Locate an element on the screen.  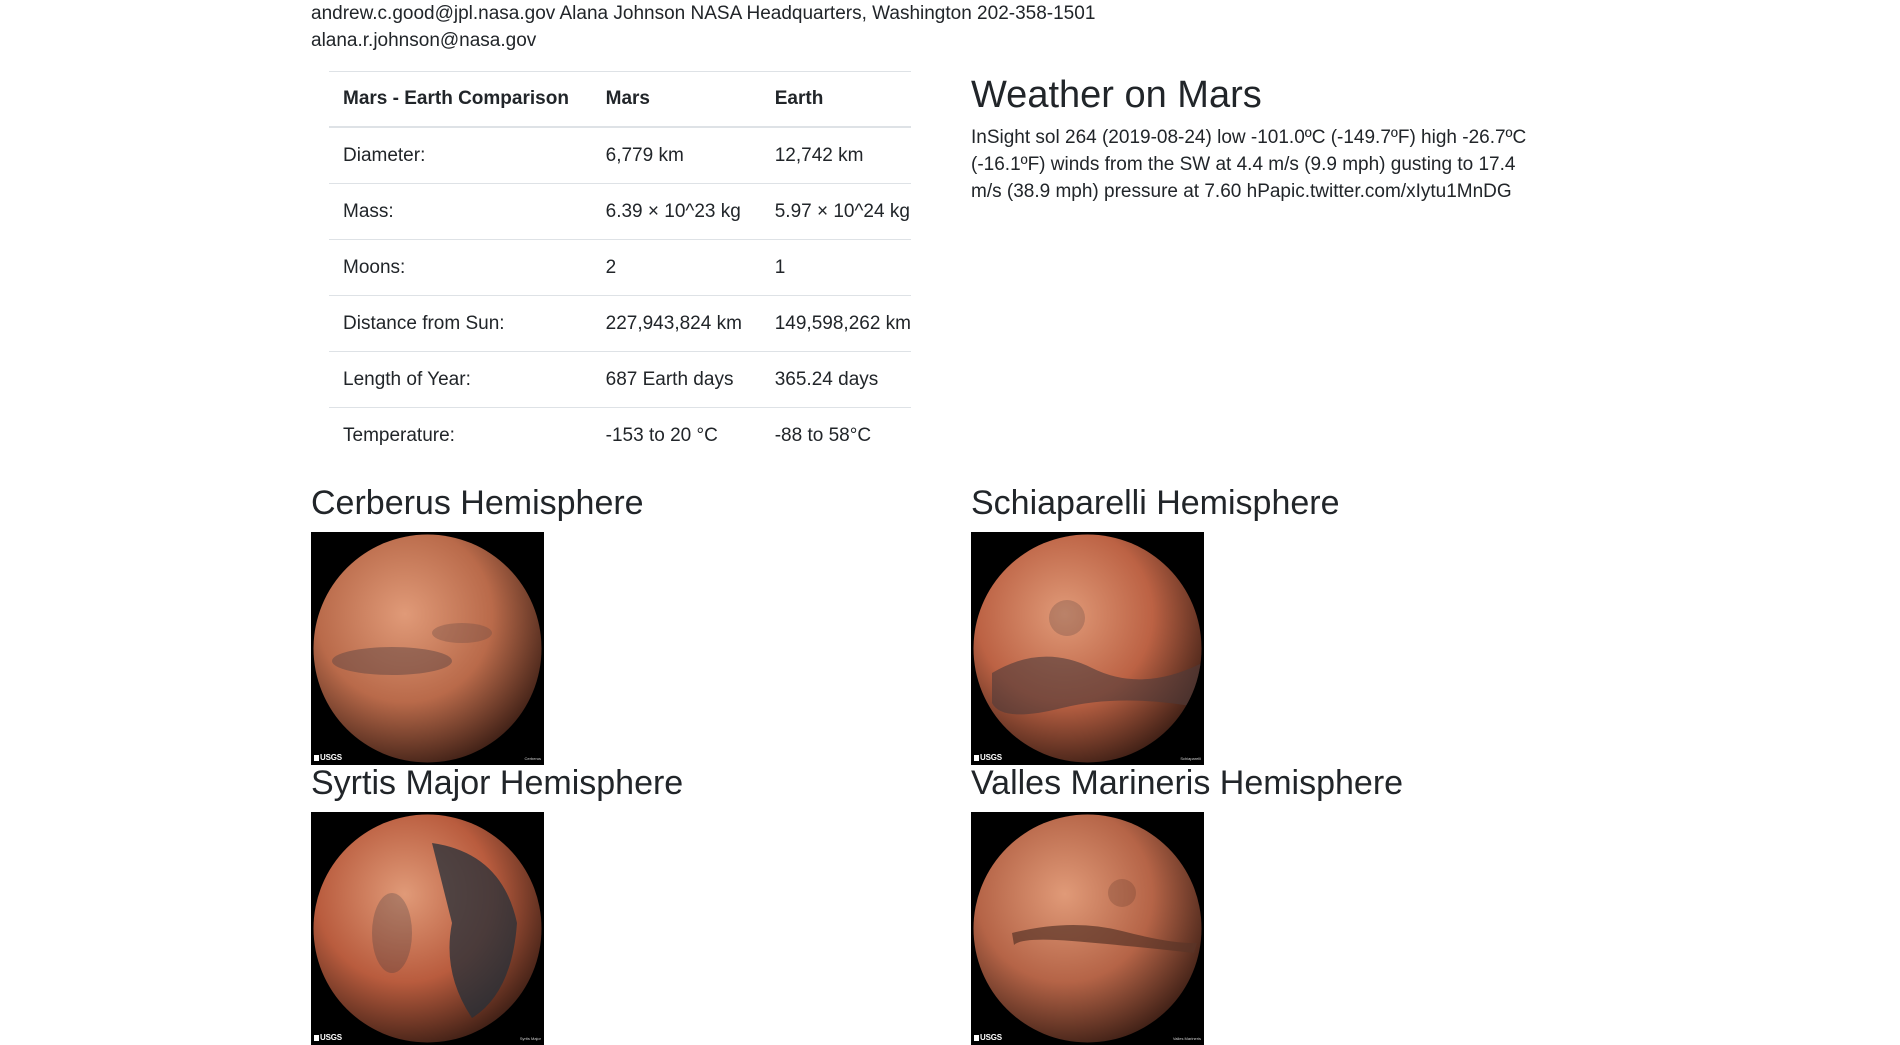
column-header-mars: Mars is located at coordinates (676, 99).